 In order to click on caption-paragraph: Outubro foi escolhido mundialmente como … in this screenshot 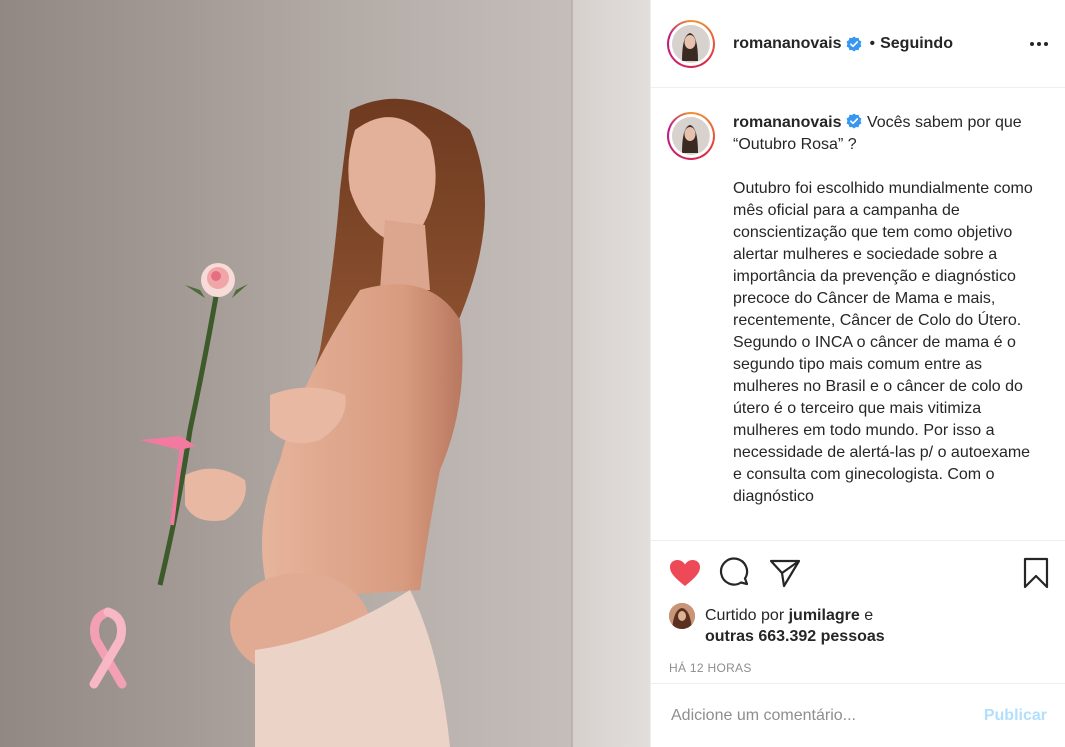, I will do `click(883, 342)`.